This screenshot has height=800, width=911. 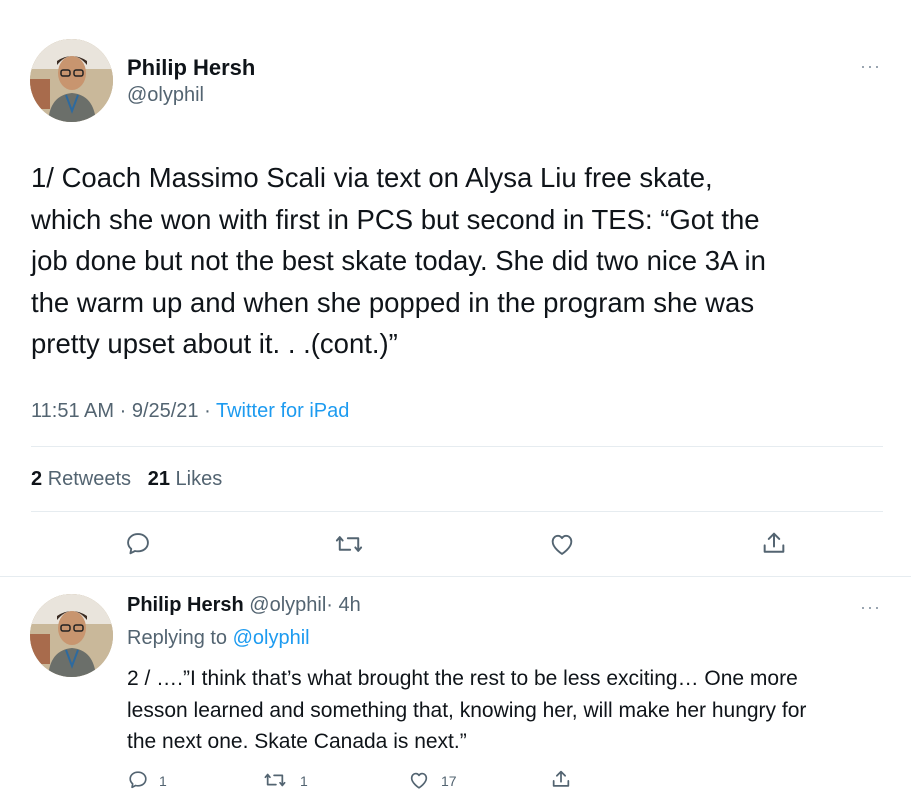 I want to click on reply-header: Philip Hersh @olyphil· 4h, so click(x=244, y=605).